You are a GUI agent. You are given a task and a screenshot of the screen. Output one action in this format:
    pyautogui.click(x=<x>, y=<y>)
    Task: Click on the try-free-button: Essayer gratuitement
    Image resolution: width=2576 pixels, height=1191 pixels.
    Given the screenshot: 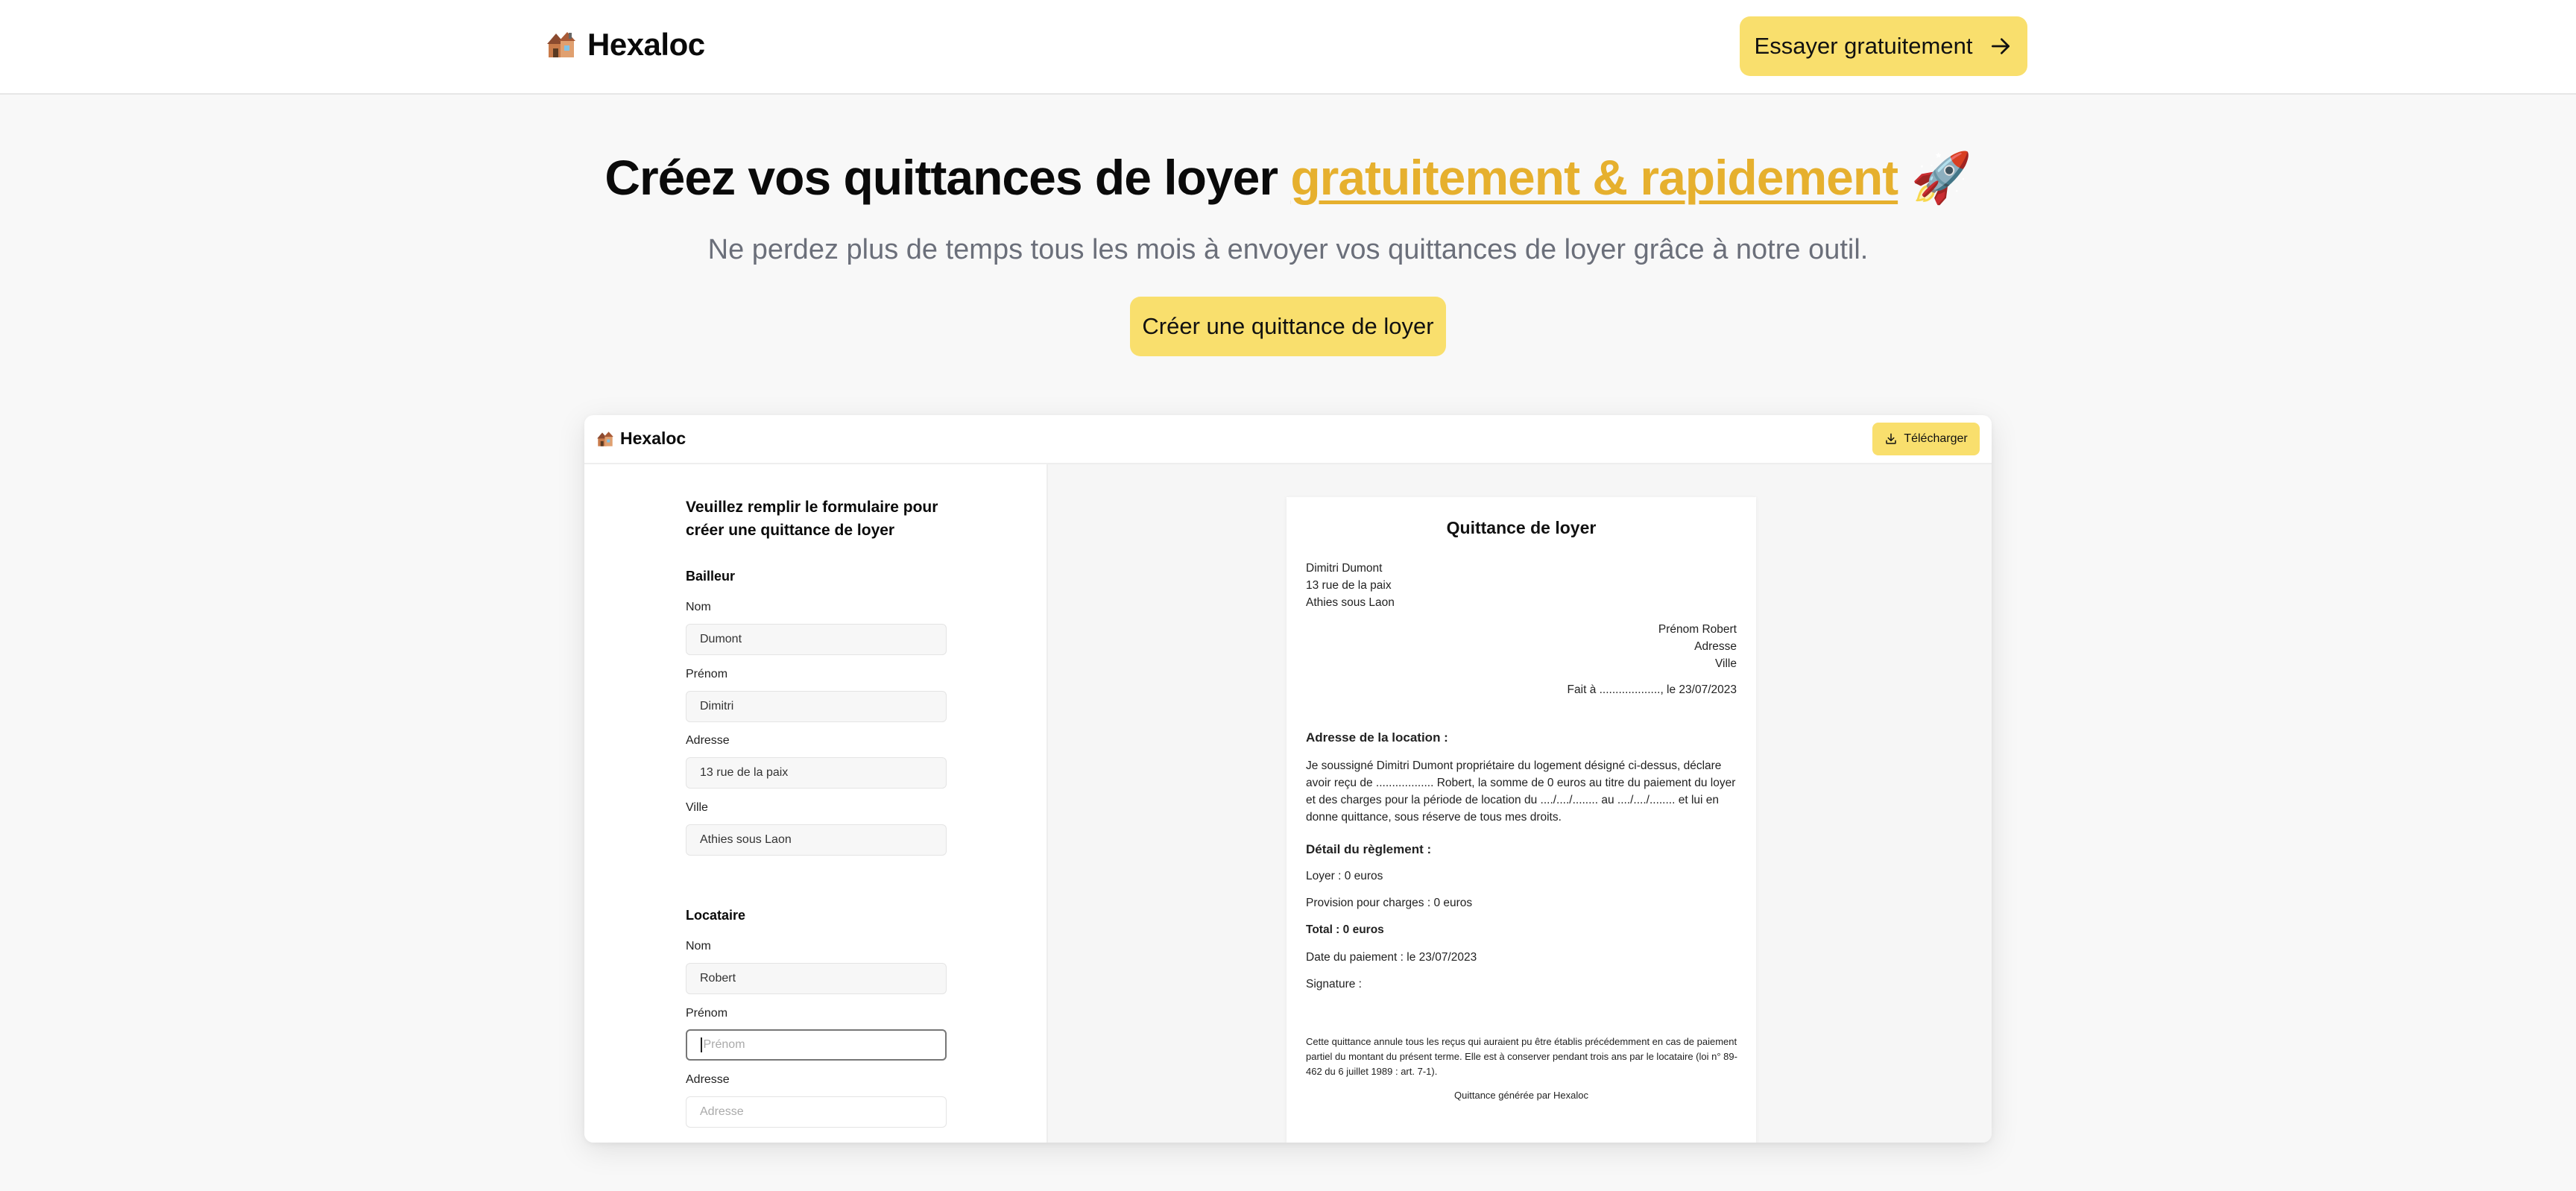 What is the action you would take?
    pyautogui.click(x=1884, y=46)
    